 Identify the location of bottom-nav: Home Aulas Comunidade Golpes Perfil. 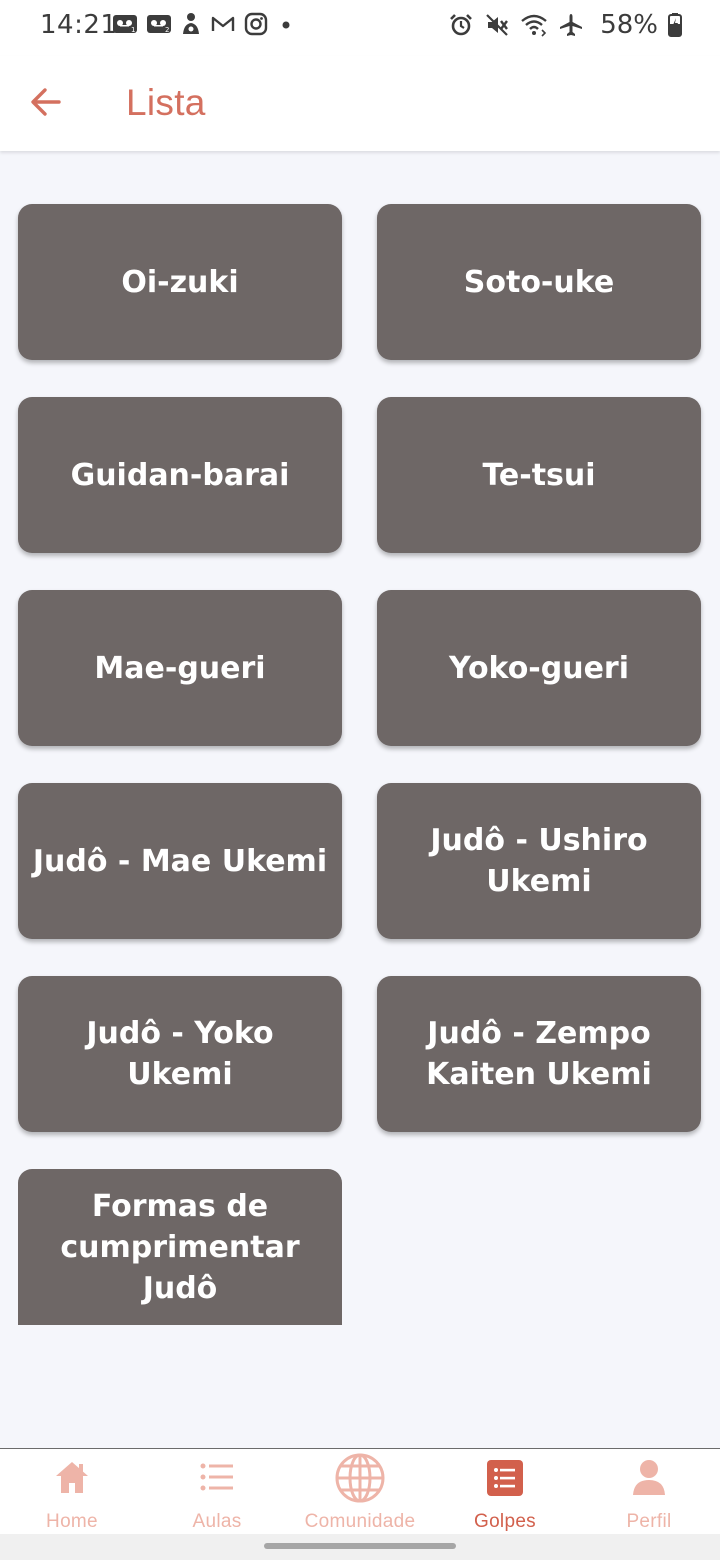
(360, 1491).